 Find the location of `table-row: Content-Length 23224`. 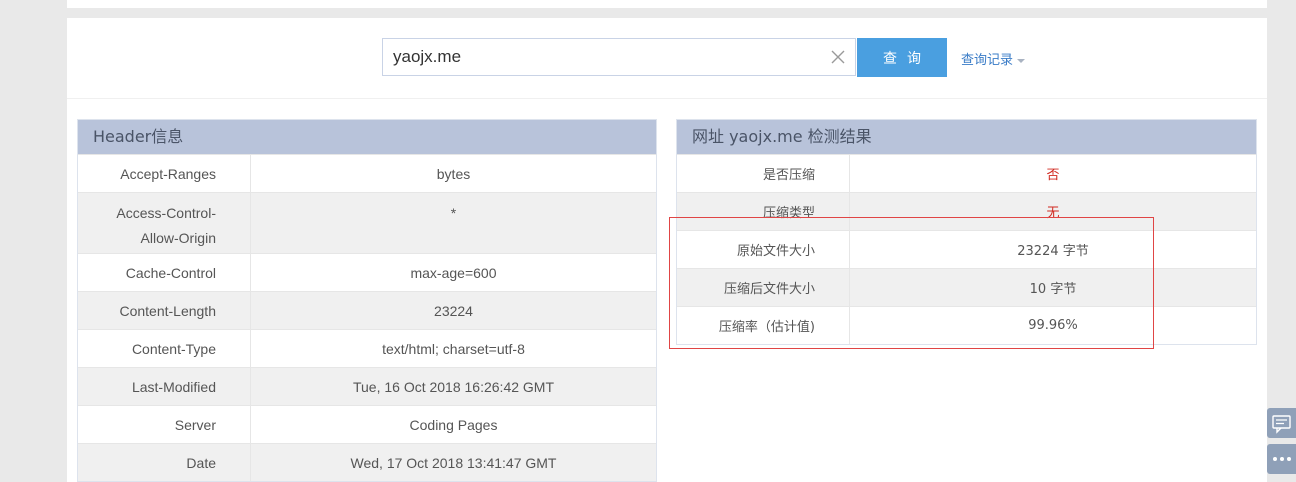

table-row: Content-Length 23224 is located at coordinates (367, 310).